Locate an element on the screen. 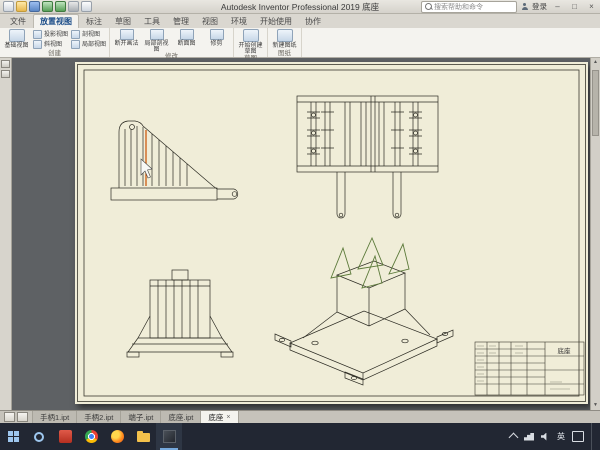 The width and height of the screenshot is (600, 450). doc-tab-base-part: 底座.ipt is located at coordinates (181, 417).